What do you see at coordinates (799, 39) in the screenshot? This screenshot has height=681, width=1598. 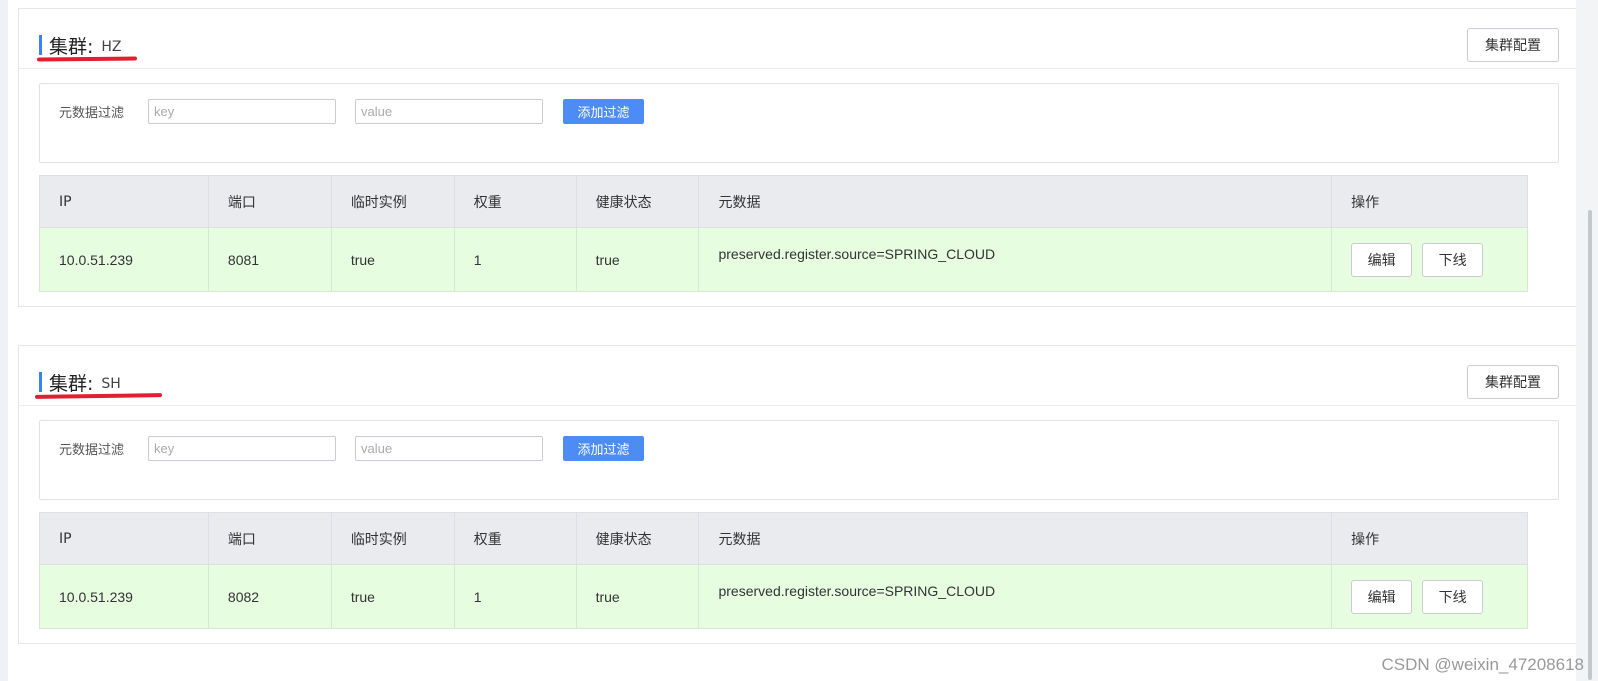 I see `cluster-header: 集群: HZ 集群配置` at bounding box center [799, 39].